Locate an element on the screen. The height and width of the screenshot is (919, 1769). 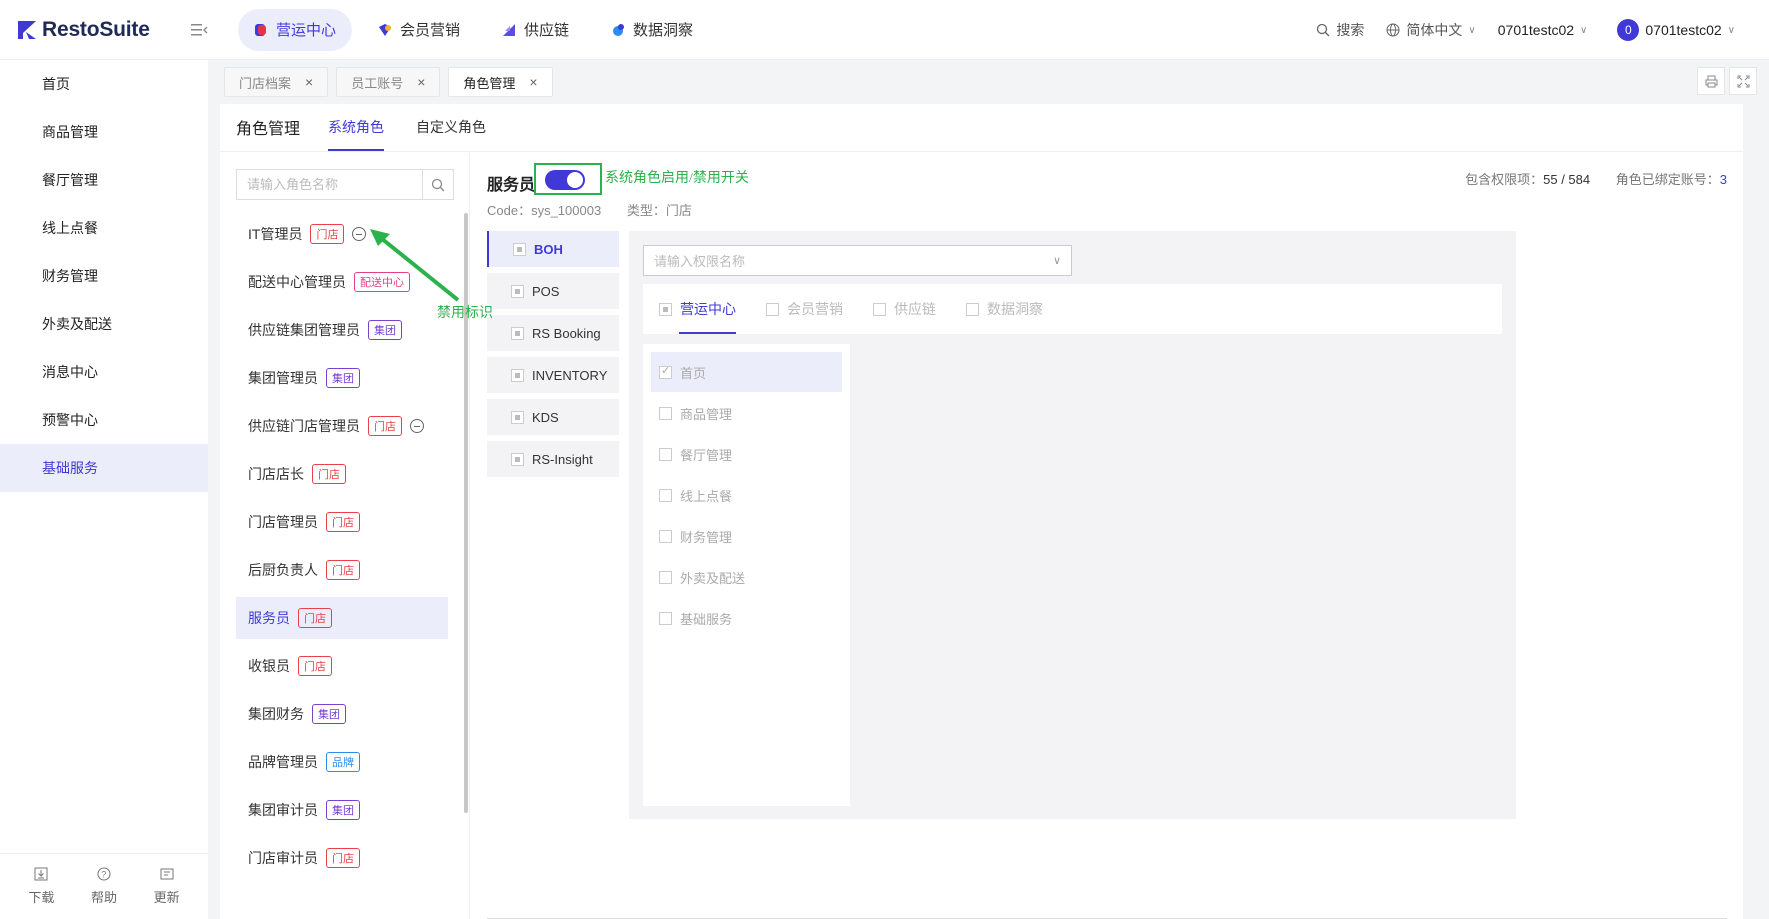
sidebar-item-messages: 消息中心 is located at coordinates (104, 372).